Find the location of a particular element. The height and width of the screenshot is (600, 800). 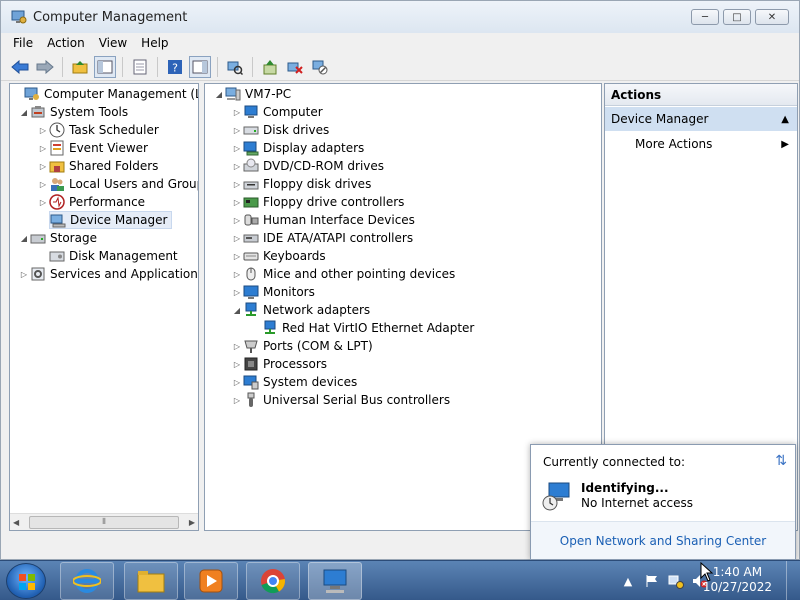

network-tray-icon is located at coordinates (676, 581).